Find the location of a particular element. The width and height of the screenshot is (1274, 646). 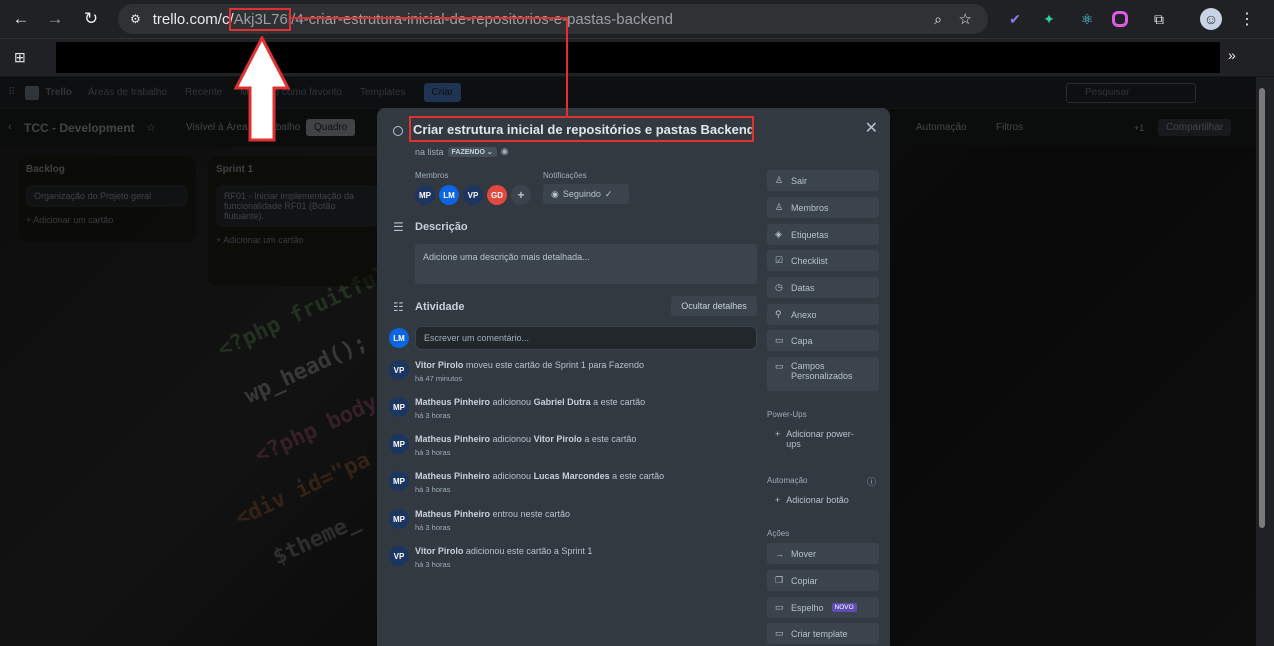

bookmarks-redacted is located at coordinates (638, 57).